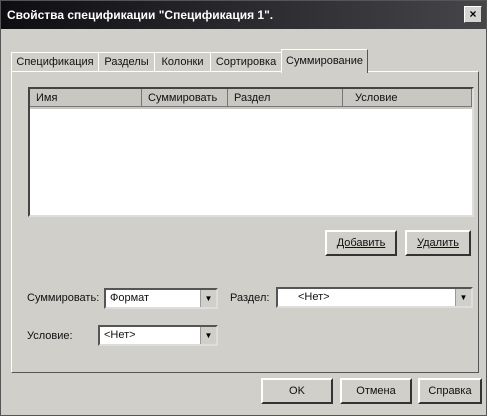  I want to click on tab-sorting: Сортировка, so click(246, 62).